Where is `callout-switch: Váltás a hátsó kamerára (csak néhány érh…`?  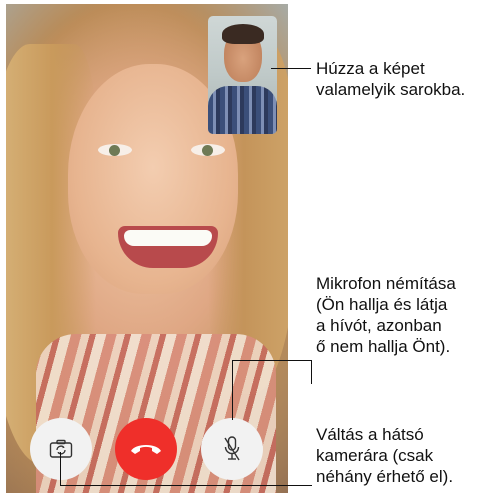 callout-switch: Váltás a hátsó kamerára (csak néhány érh… is located at coordinates (384, 455).